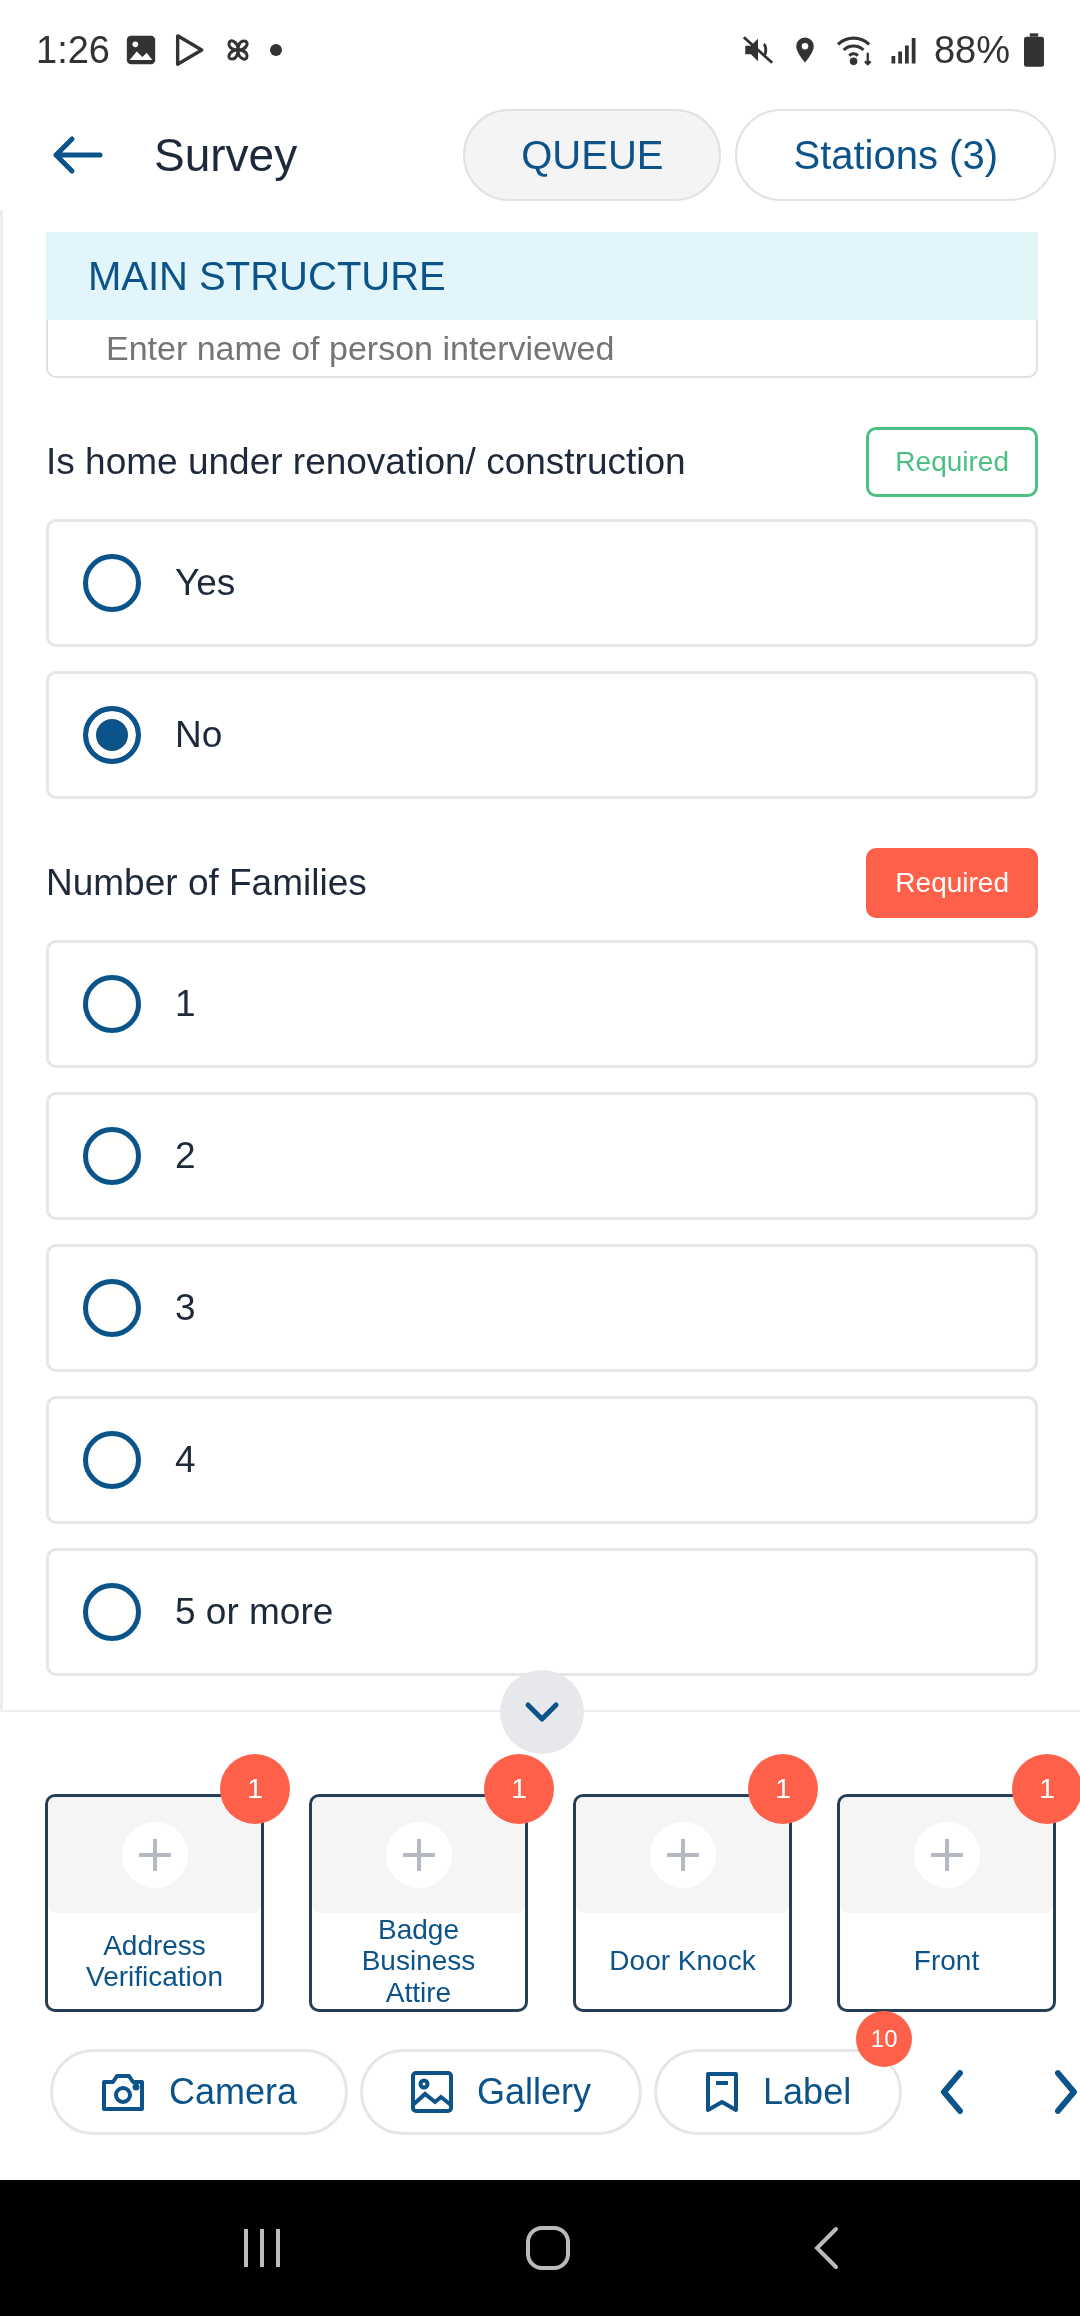 The width and height of the screenshot is (1080, 2316). What do you see at coordinates (226, 155) in the screenshot?
I see `screen-title: Survey` at bounding box center [226, 155].